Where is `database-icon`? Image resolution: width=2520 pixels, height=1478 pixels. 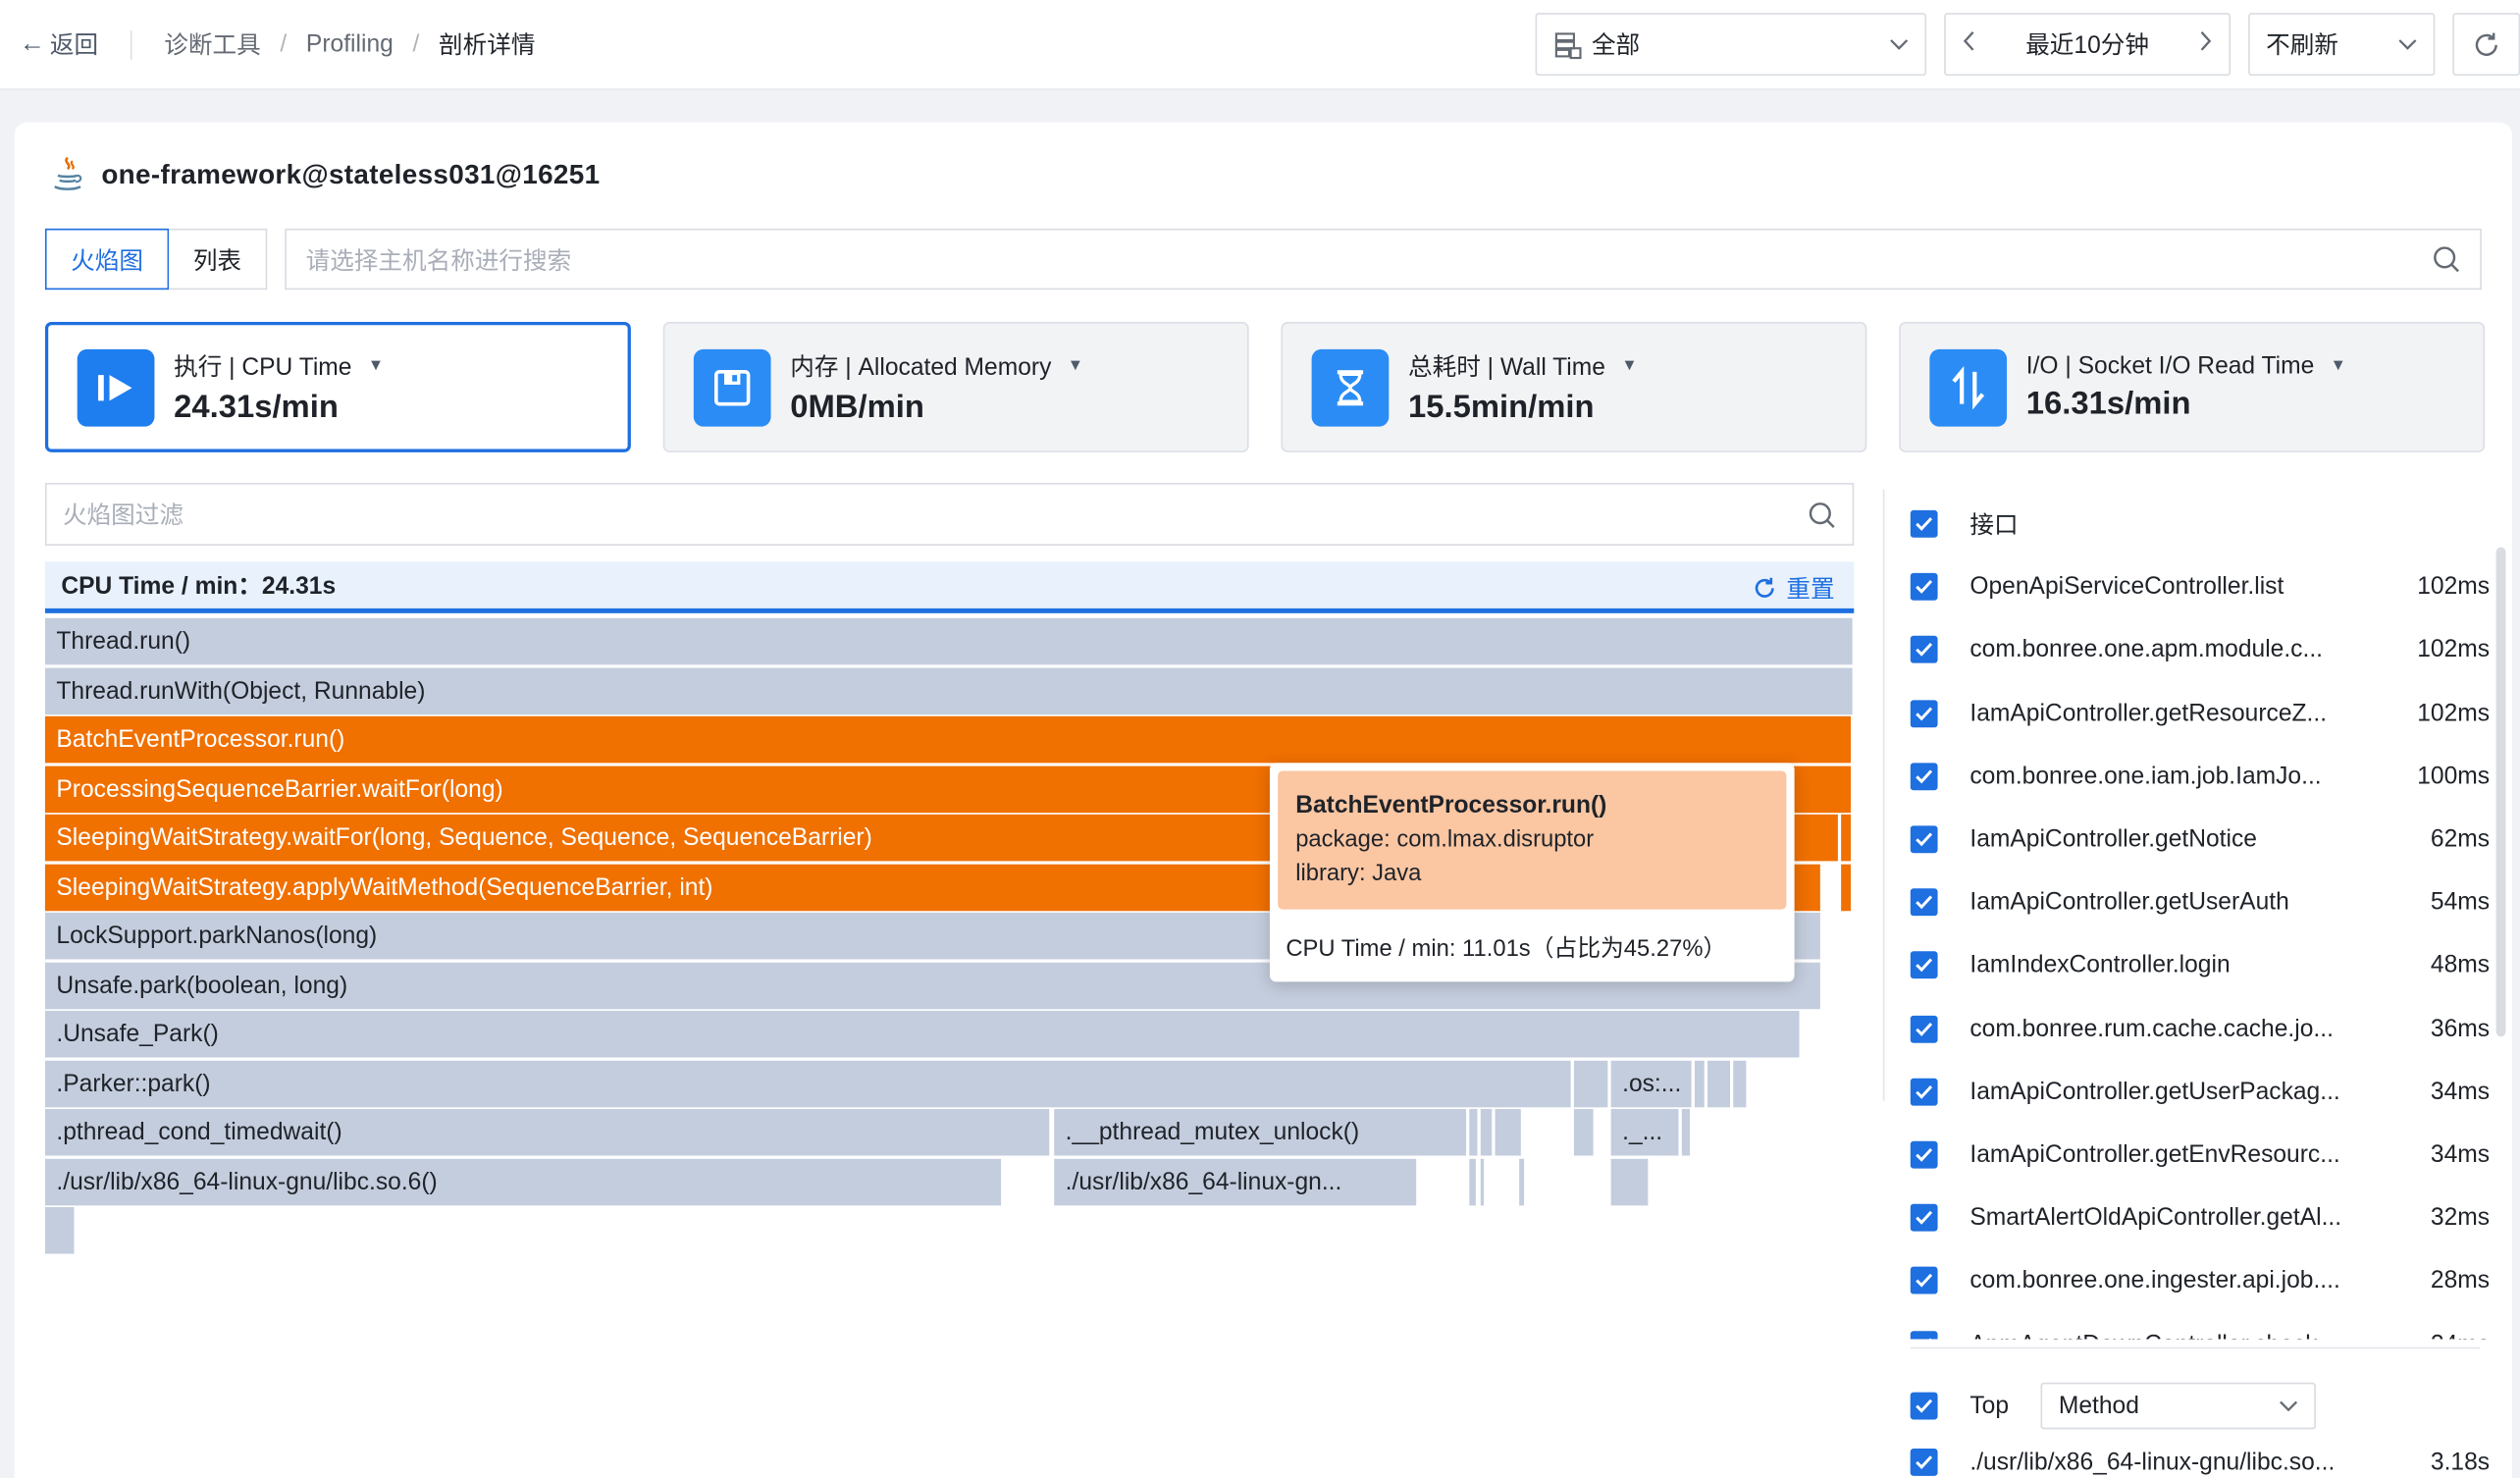
database-icon is located at coordinates (1568, 45).